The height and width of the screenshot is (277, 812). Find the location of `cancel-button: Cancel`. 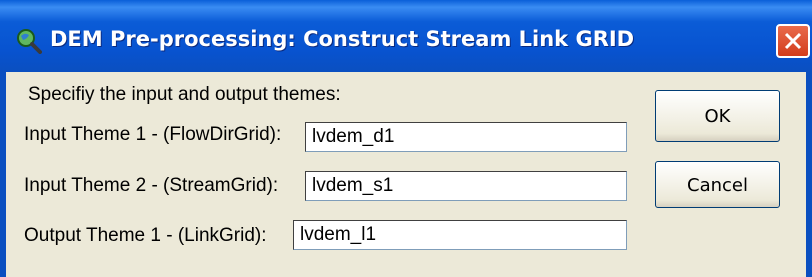

cancel-button: Cancel is located at coordinates (717, 184).